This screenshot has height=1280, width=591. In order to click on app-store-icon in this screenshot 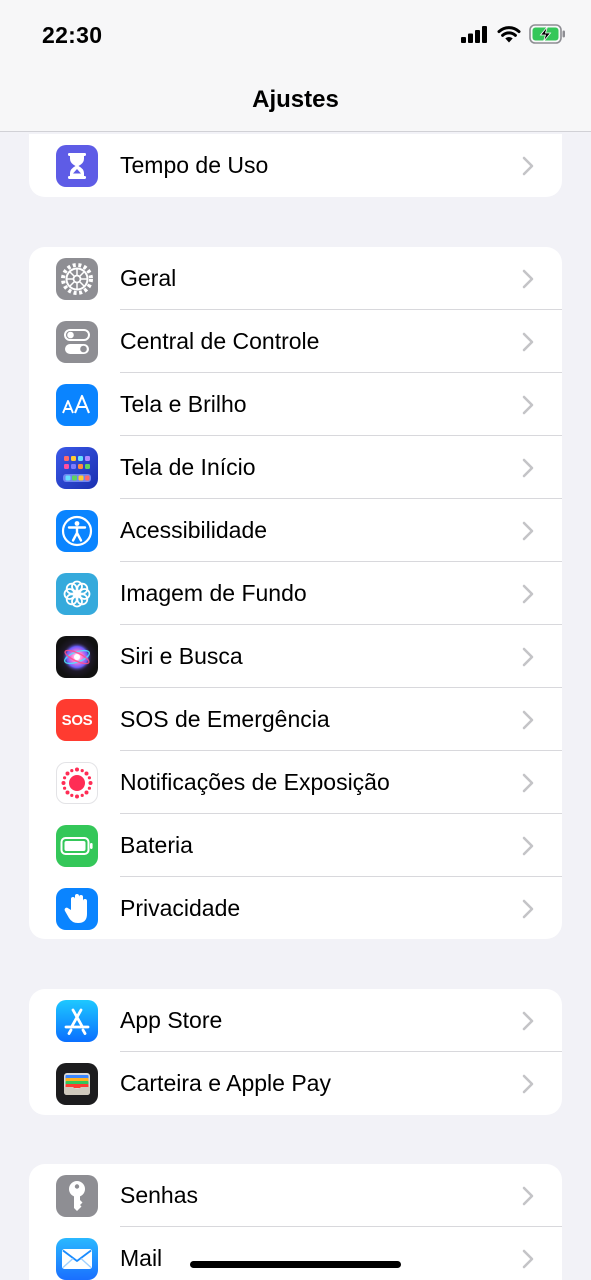, I will do `click(77, 1021)`.